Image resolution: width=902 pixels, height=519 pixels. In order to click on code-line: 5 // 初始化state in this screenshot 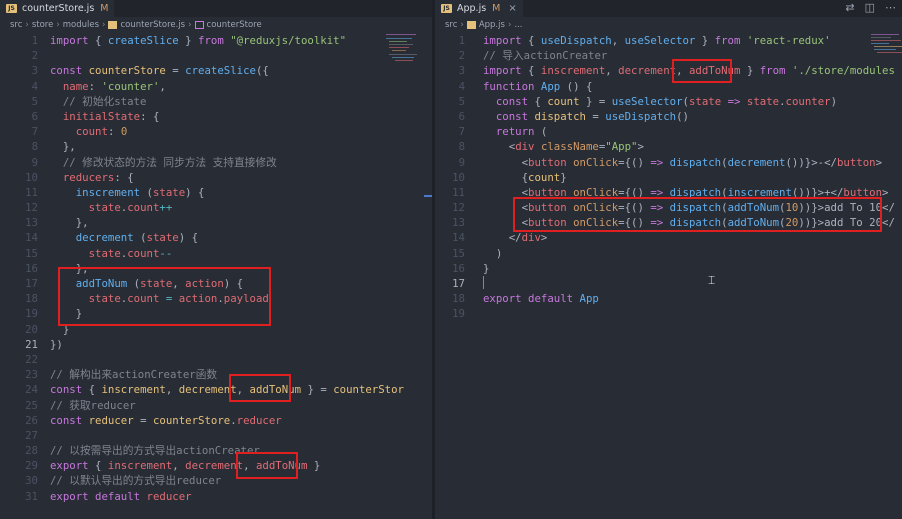, I will do `click(216, 101)`.